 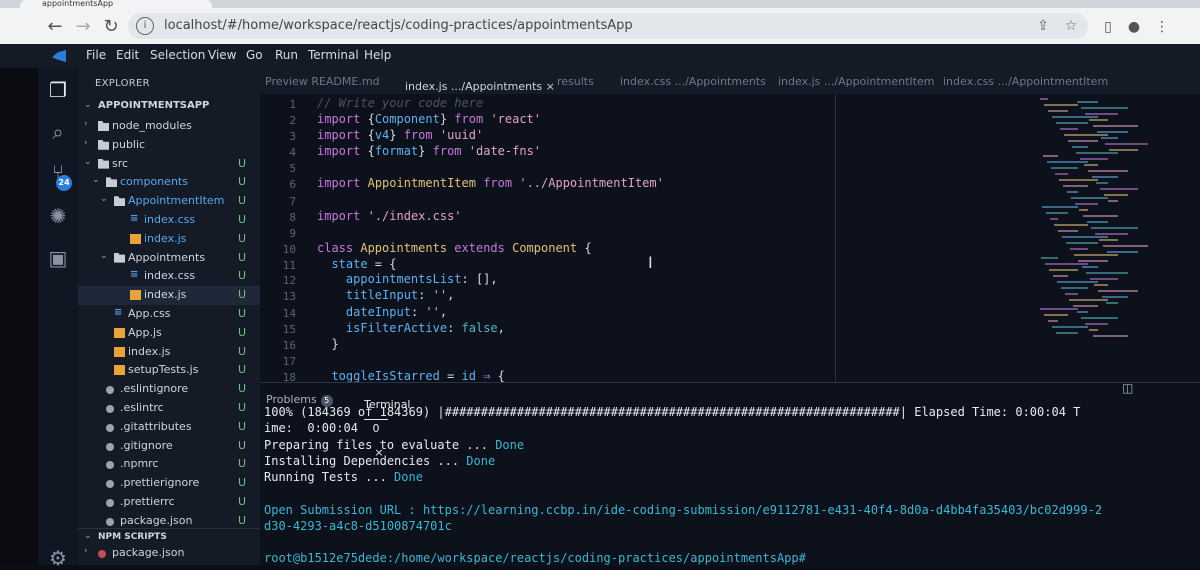 What do you see at coordinates (856, 81) in the screenshot?
I see `editor-tab: index.js .../AppointmentItem` at bounding box center [856, 81].